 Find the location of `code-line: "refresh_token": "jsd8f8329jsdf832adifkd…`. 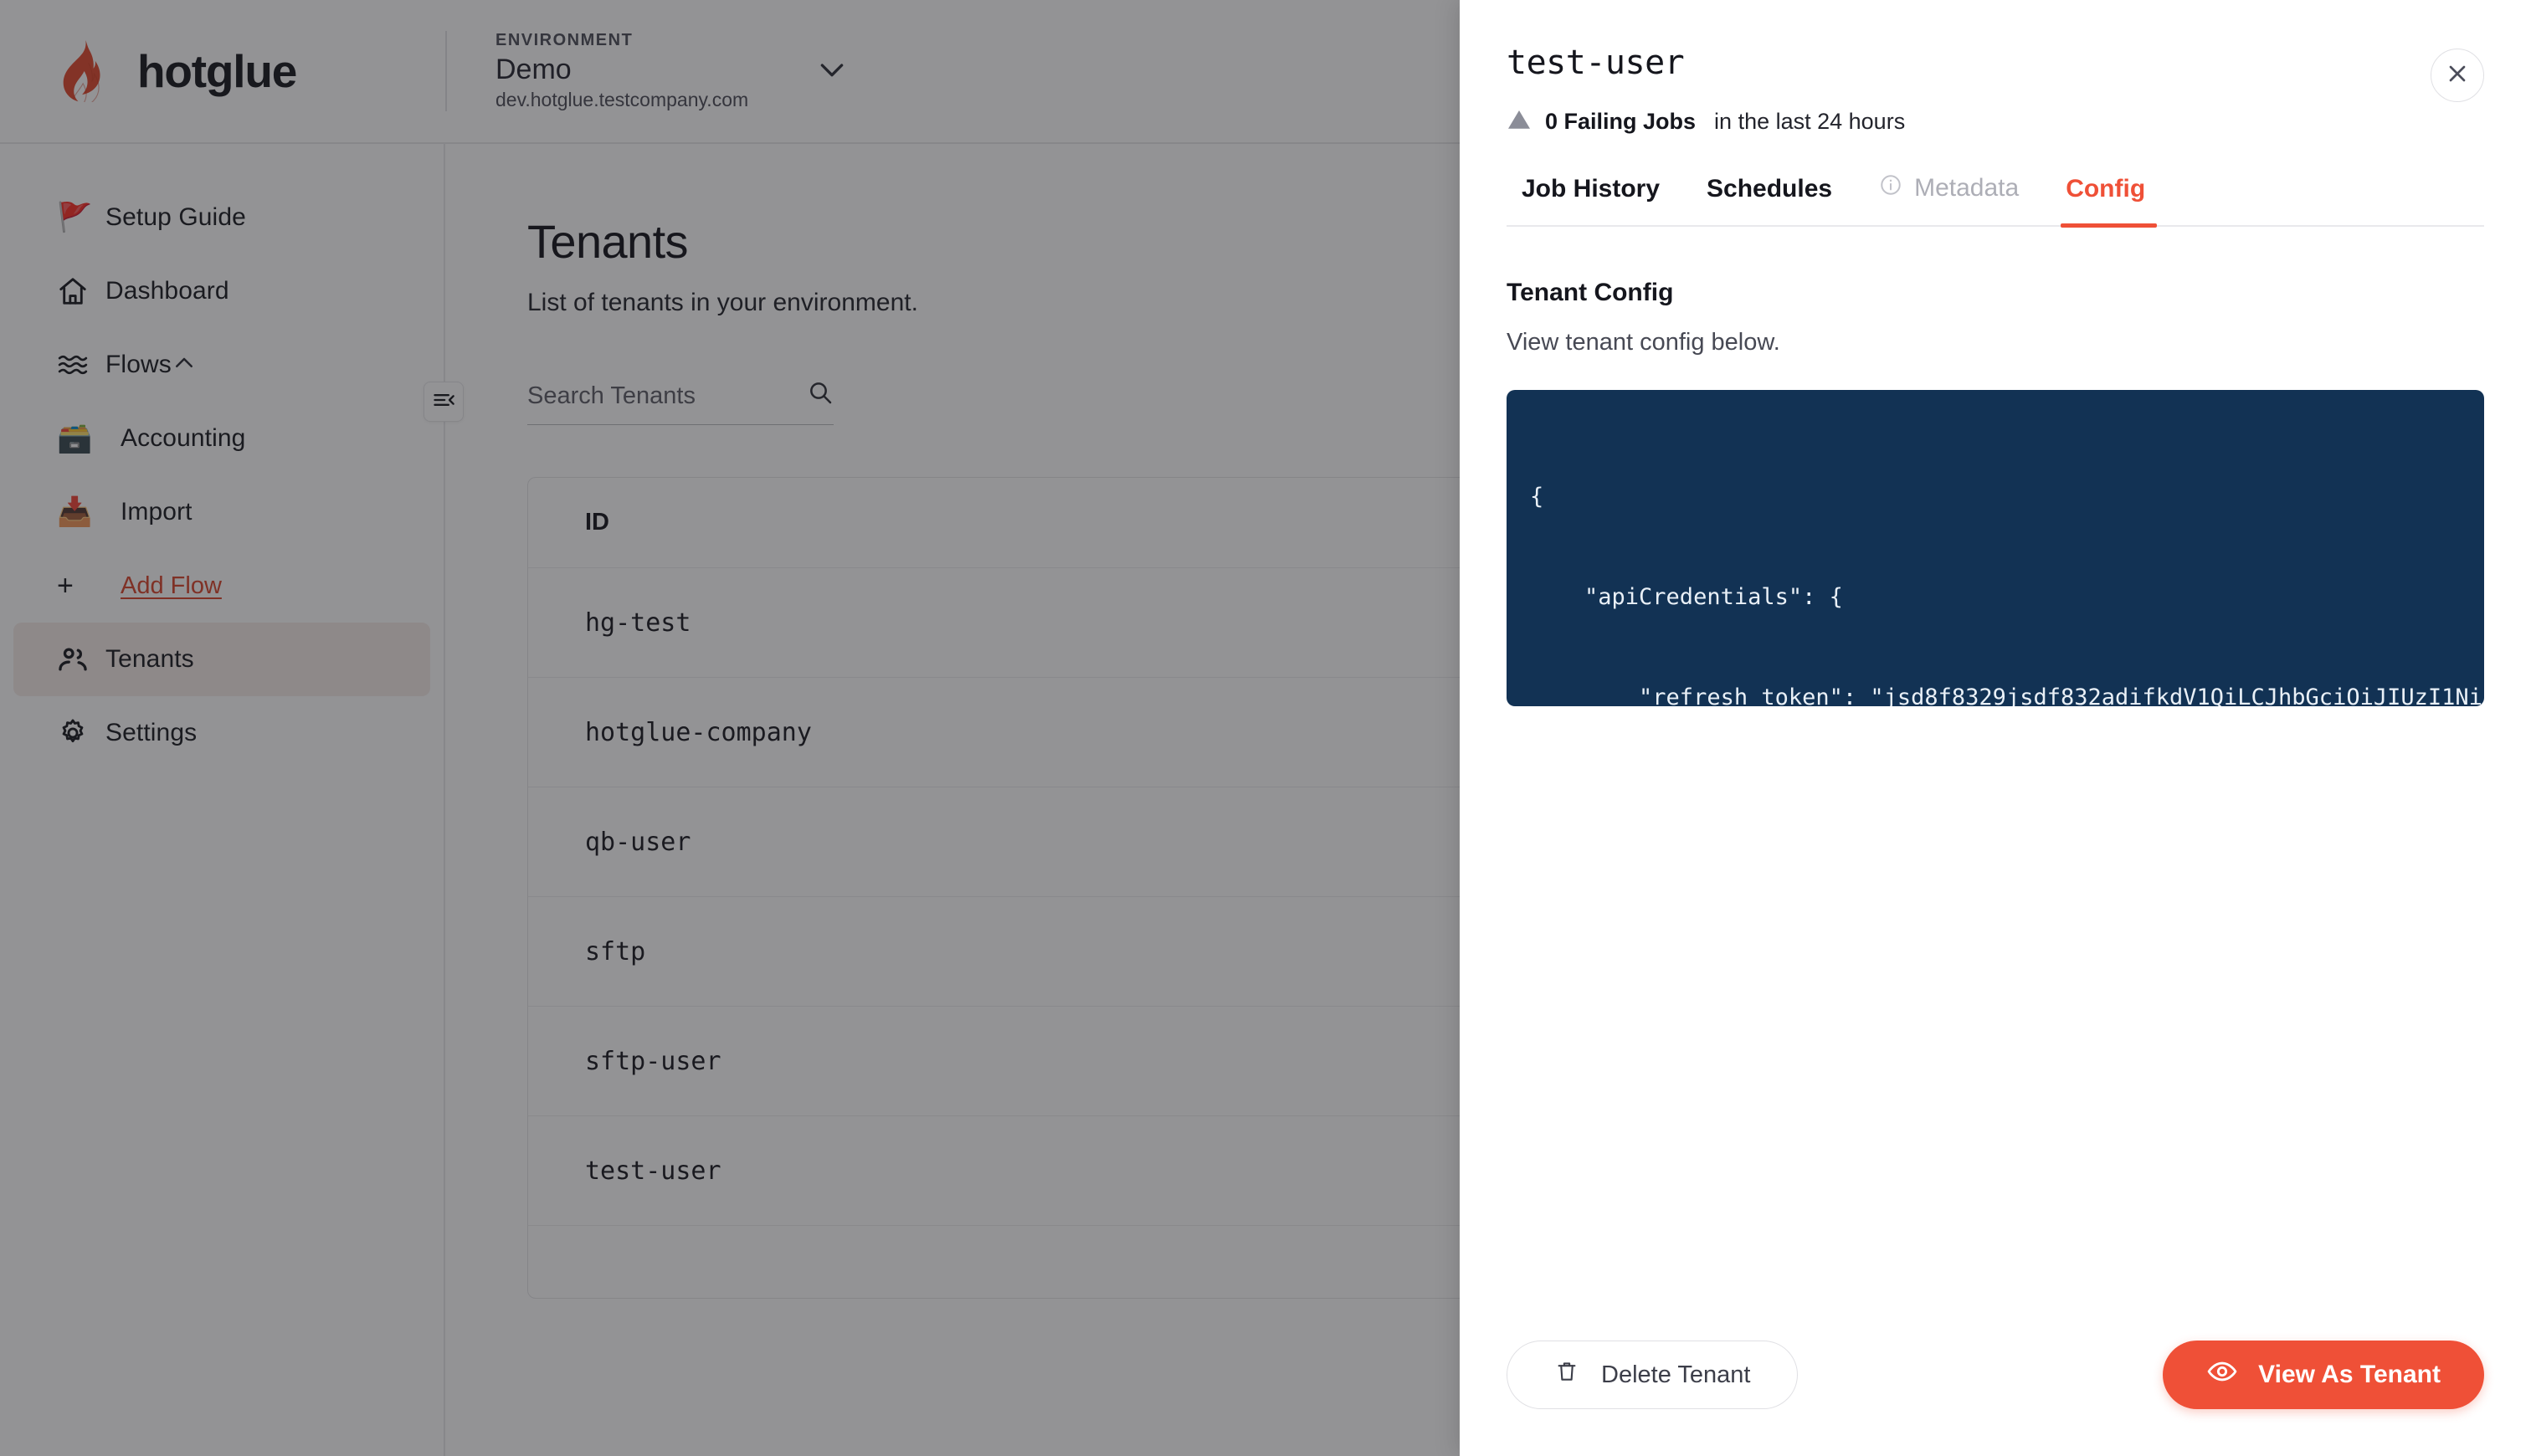

code-line: "refresh_token": "jsd8f8329jsdf832adifkd… is located at coordinates (2007, 695).